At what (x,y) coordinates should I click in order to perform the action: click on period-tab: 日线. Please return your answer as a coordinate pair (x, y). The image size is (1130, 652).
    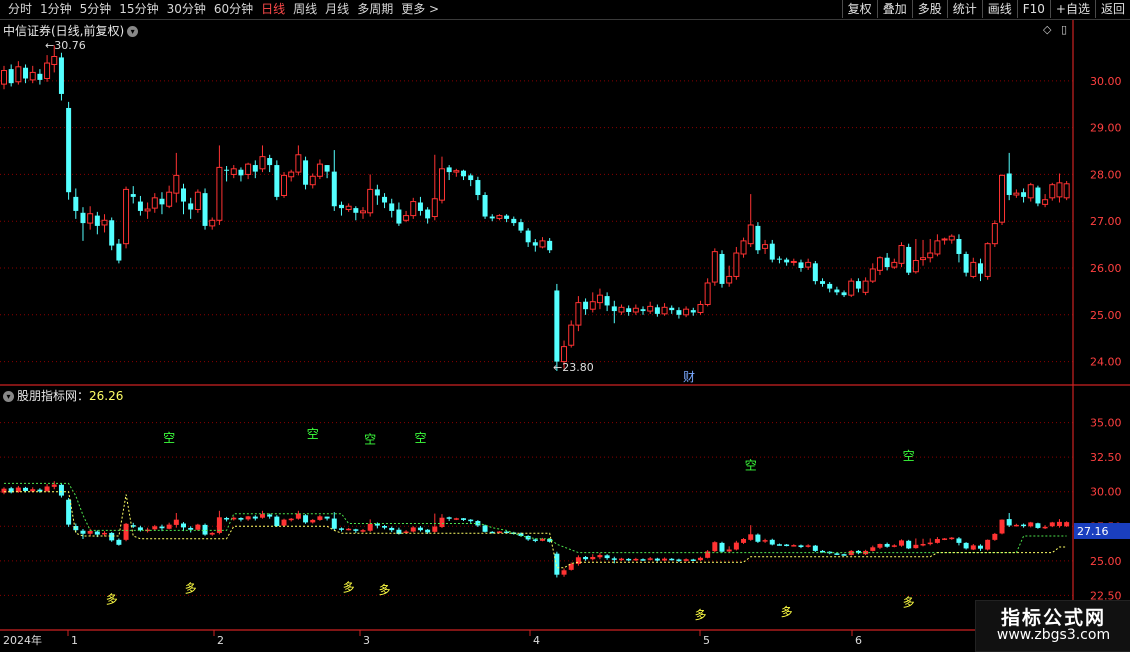
    Looking at the image, I should click on (273, 9).